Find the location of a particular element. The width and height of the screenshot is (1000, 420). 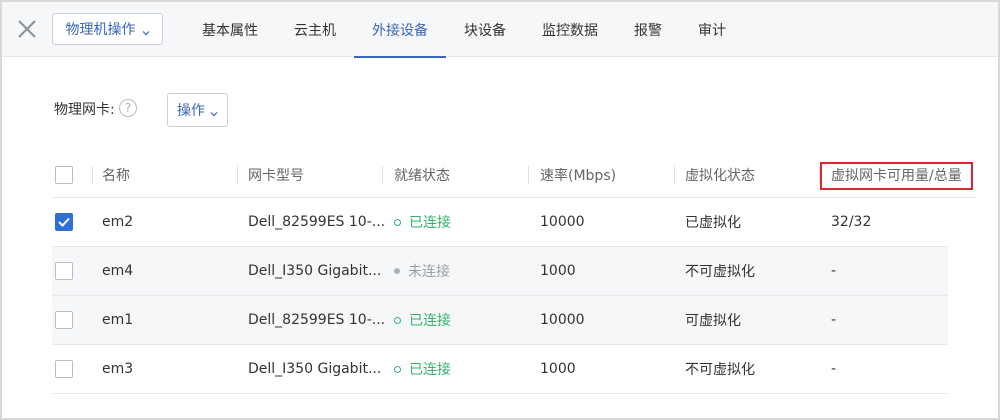

top-nav-bar: 物理机操作 基本属性 云主机 外接设备 块设备 监控数据 报警 审计 is located at coordinates (500, 30).